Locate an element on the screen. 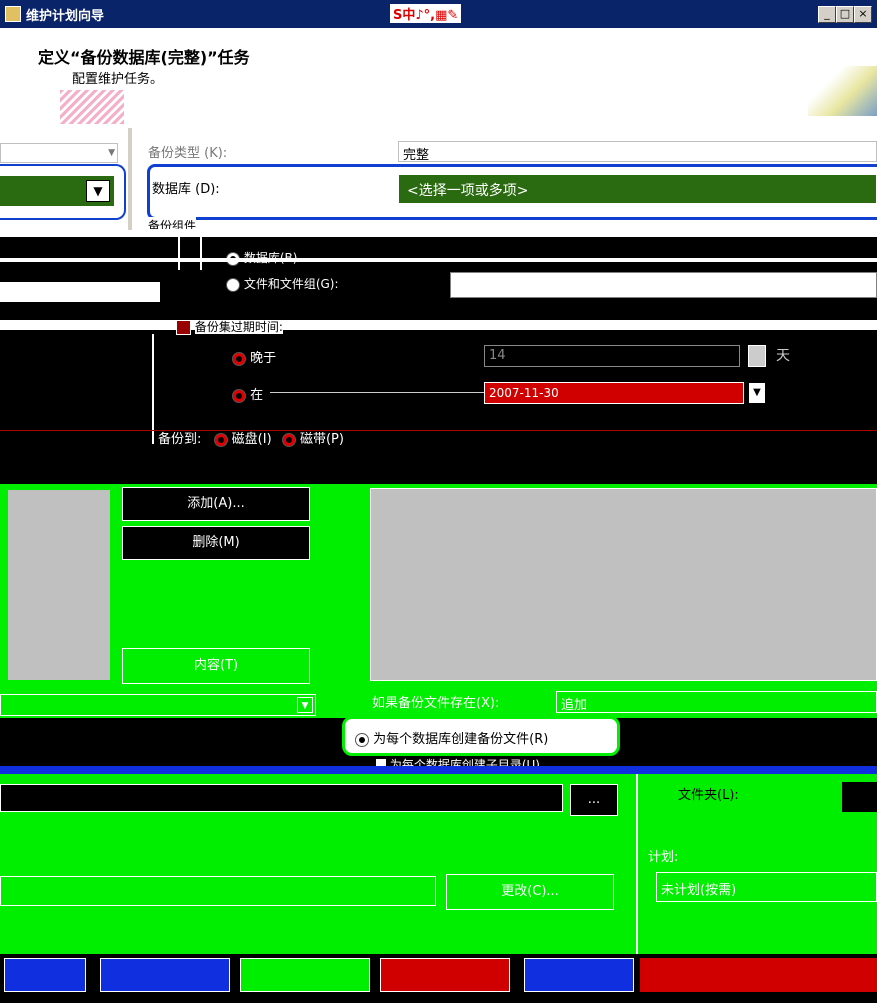  radio-per-db is located at coordinates (362, 739).